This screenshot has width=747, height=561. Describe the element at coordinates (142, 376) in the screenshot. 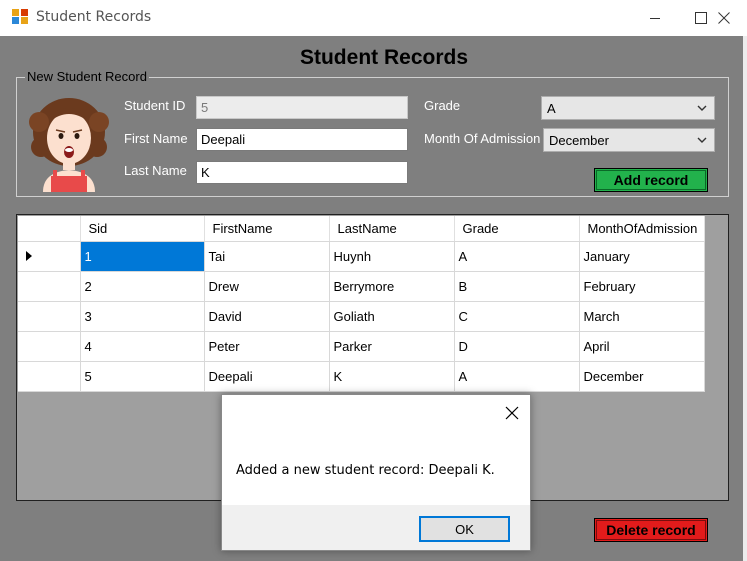

I see `table-cell: 5` at that location.